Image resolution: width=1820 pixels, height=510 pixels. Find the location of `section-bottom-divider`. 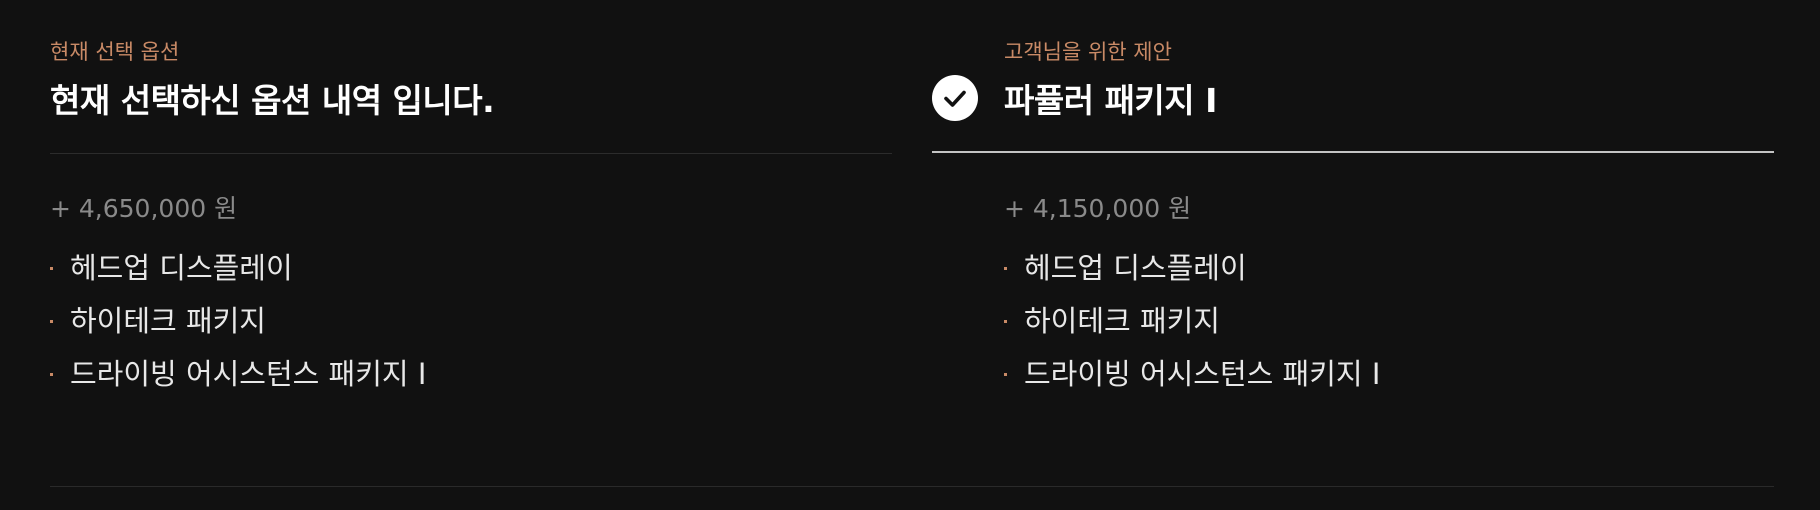

section-bottom-divider is located at coordinates (912, 486).